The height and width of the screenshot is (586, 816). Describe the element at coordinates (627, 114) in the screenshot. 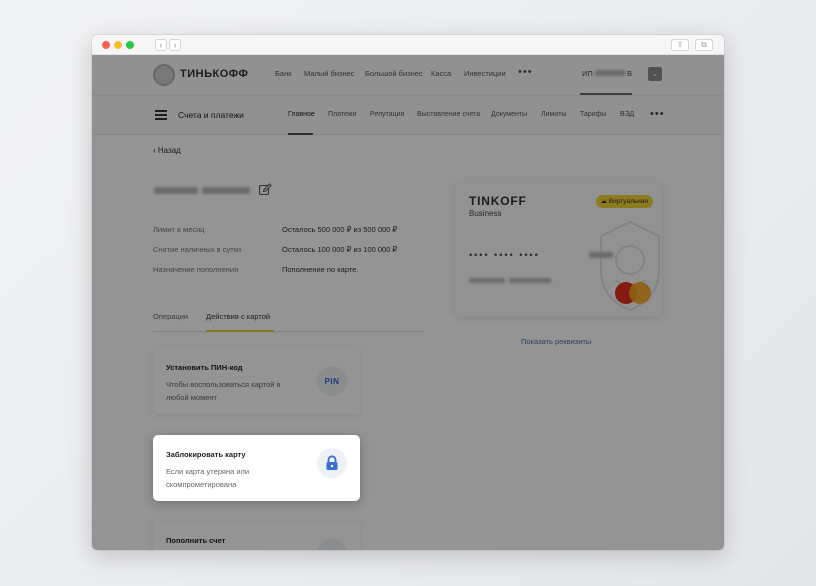

I see `tab-ved: ВЭД` at that location.